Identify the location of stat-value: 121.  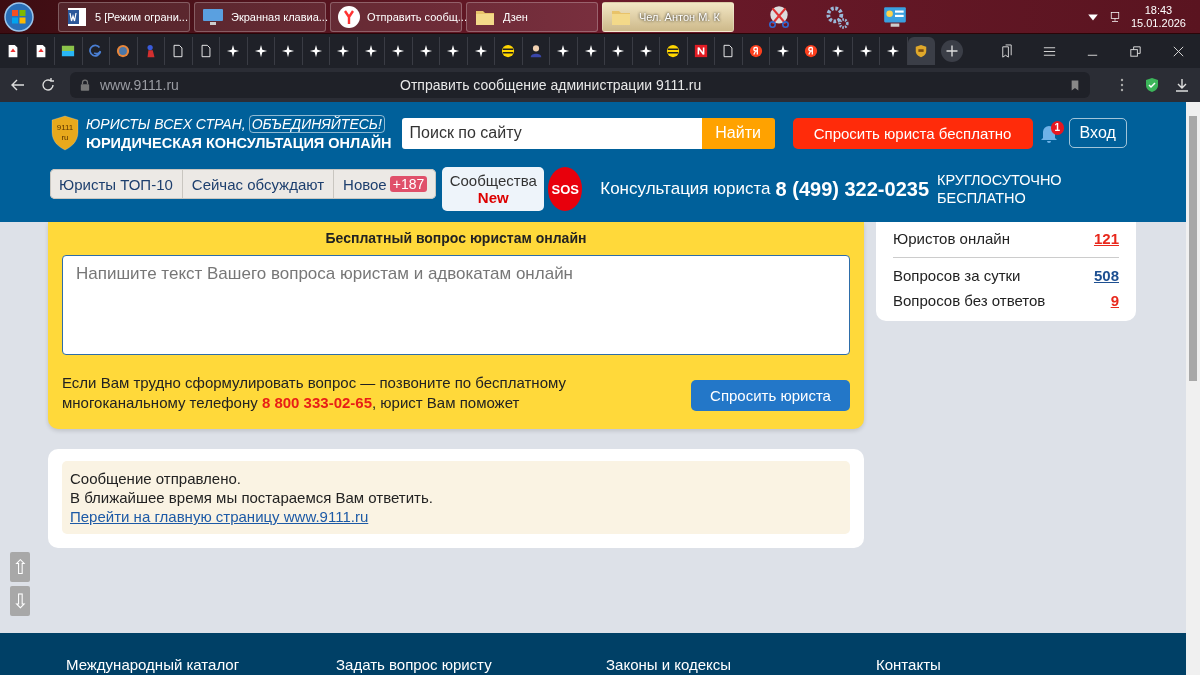
(1106, 238).